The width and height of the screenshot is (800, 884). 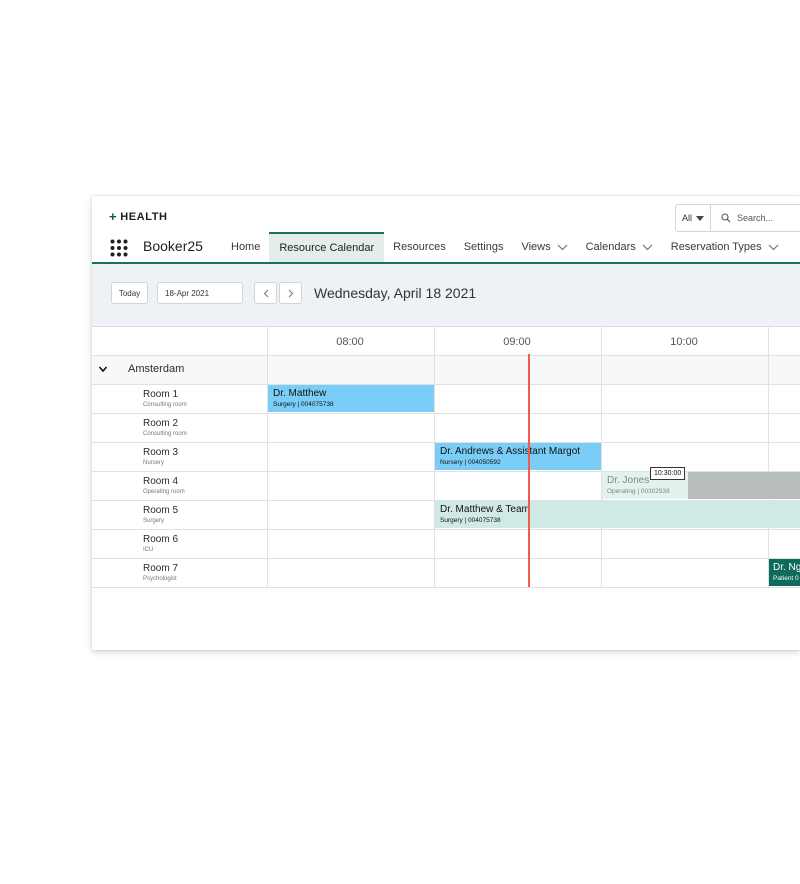 What do you see at coordinates (350, 342) in the screenshot?
I see `time-header: 08:00` at bounding box center [350, 342].